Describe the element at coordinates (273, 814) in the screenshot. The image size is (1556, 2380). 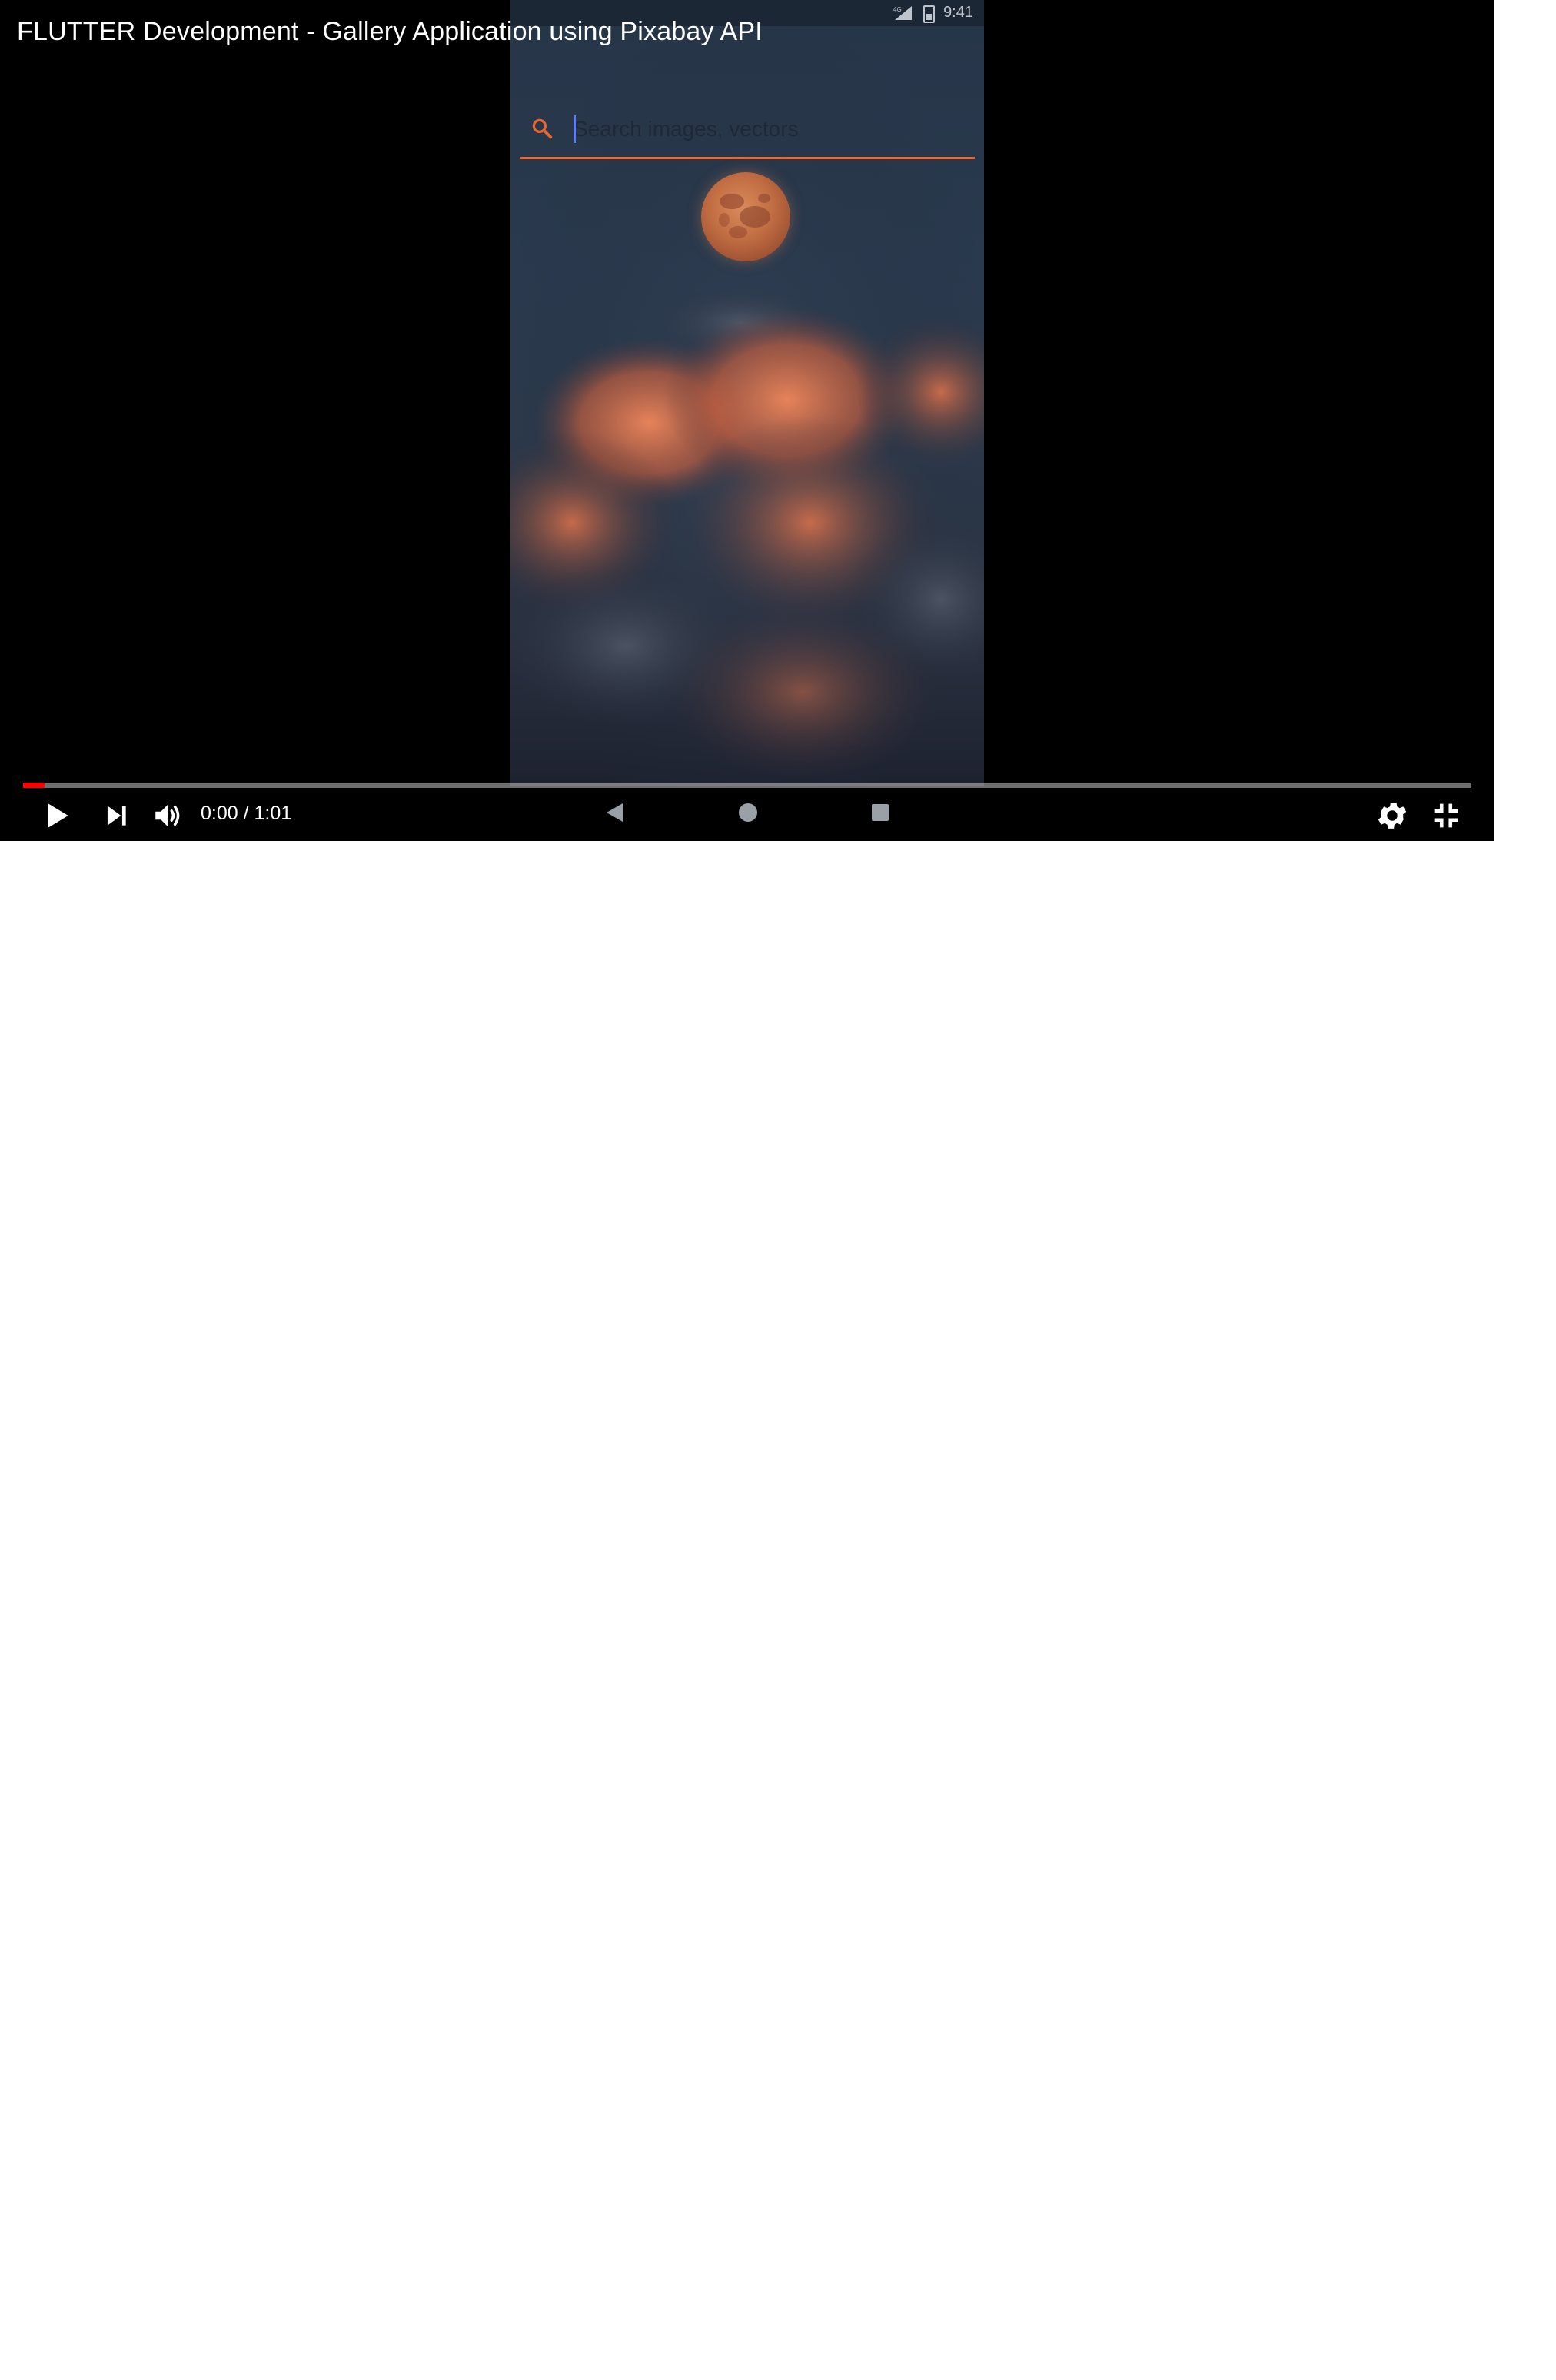
I see `duration: 1:01` at that location.